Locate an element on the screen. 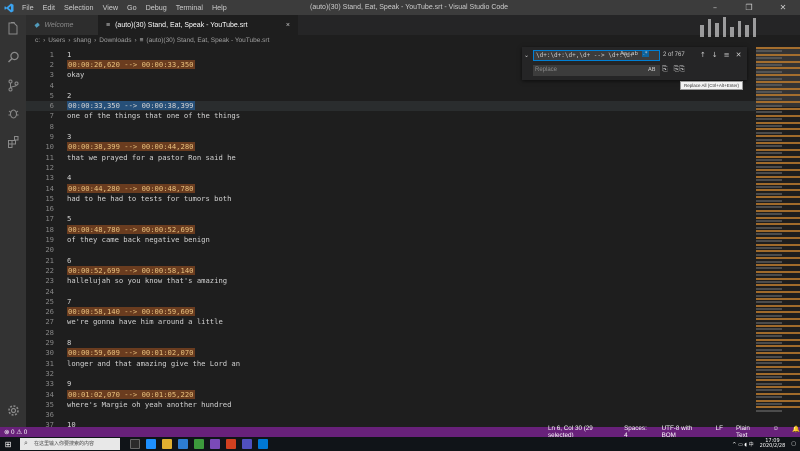  code-line: 26 00:00:58,140 --> 00:00:59,609 is located at coordinates (391, 312).